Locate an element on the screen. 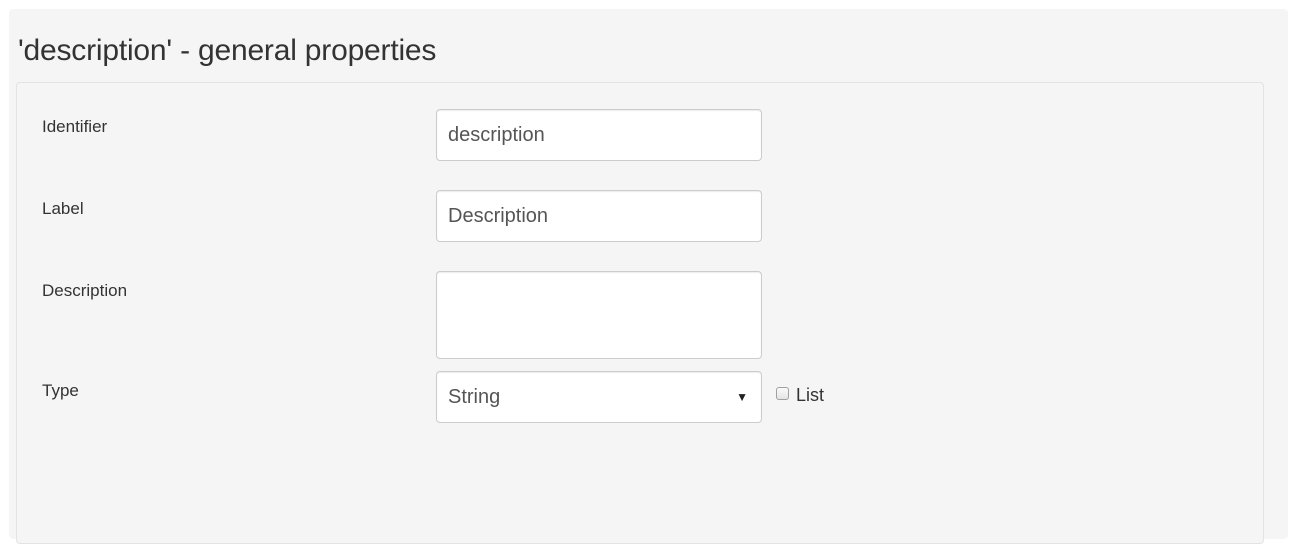 The height and width of the screenshot is (544, 1289). type-select-value: String is located at coordinates (474, 397).